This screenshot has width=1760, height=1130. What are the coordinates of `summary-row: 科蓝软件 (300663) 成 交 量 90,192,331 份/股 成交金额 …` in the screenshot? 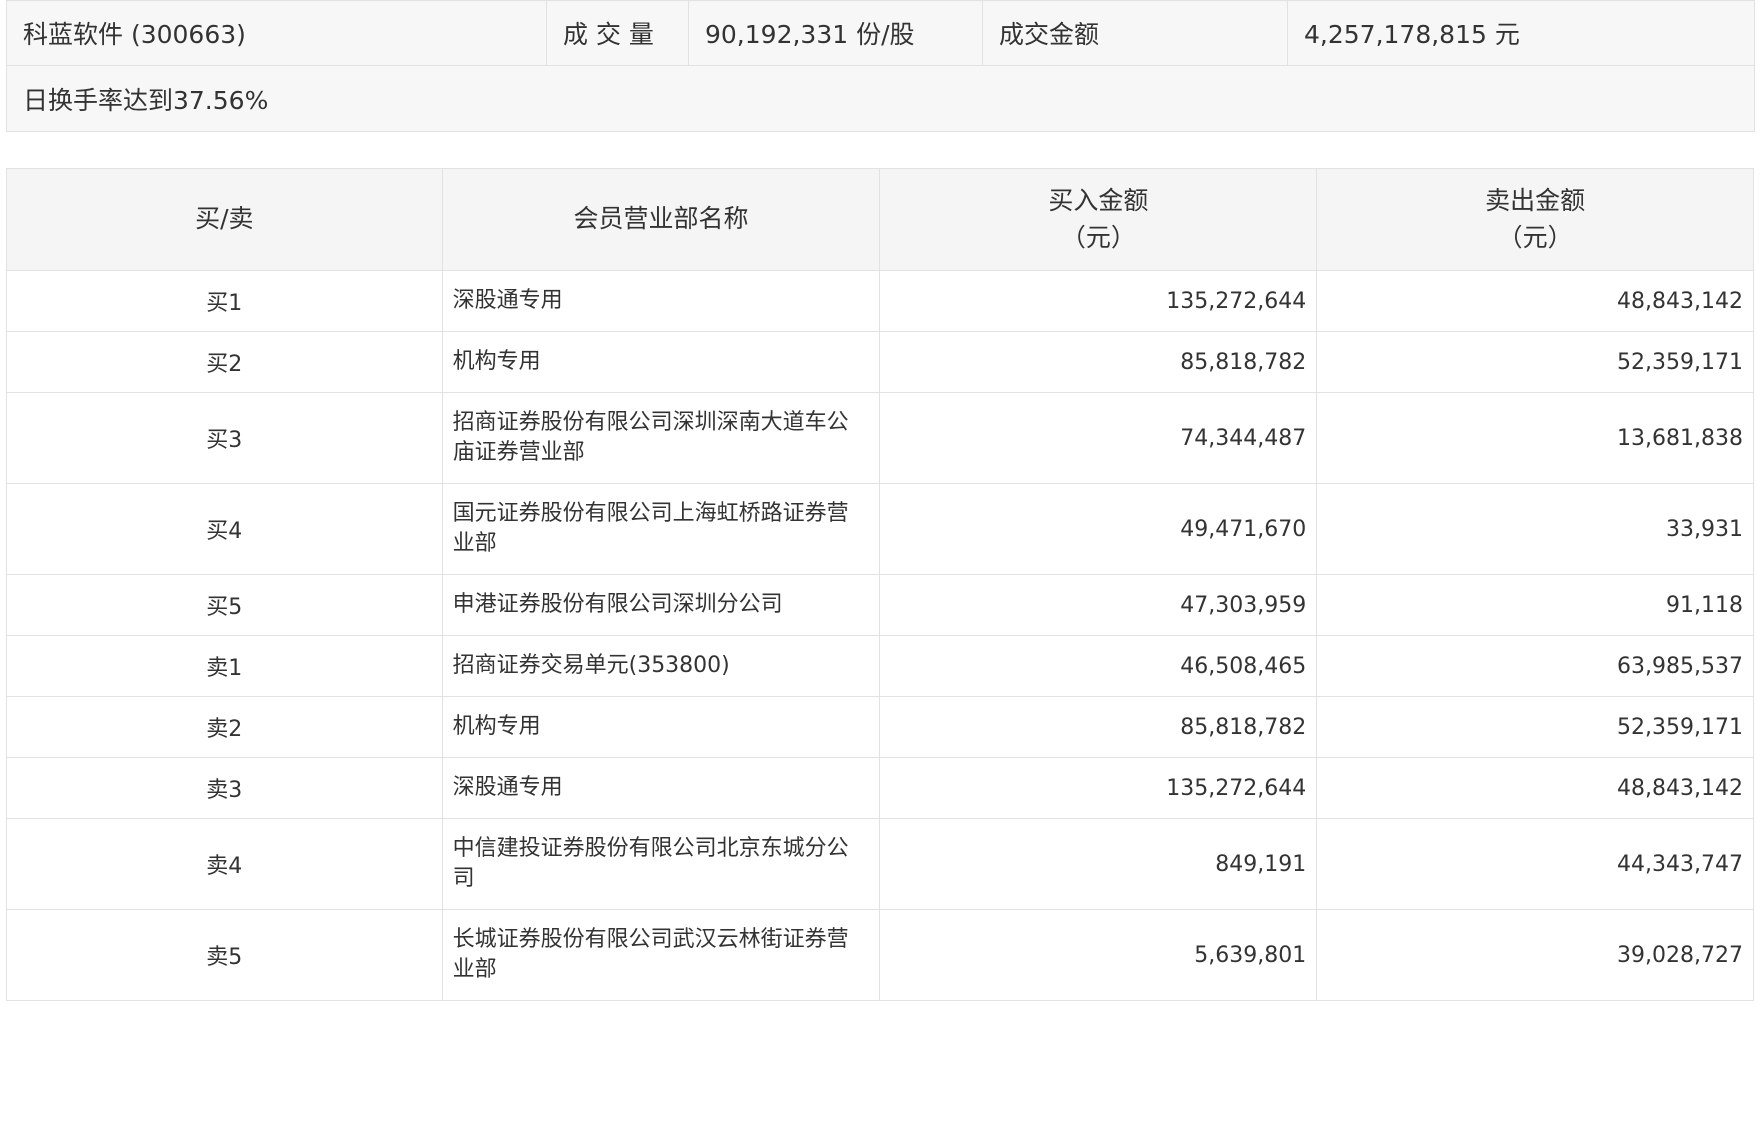 It's located at (880, 33).